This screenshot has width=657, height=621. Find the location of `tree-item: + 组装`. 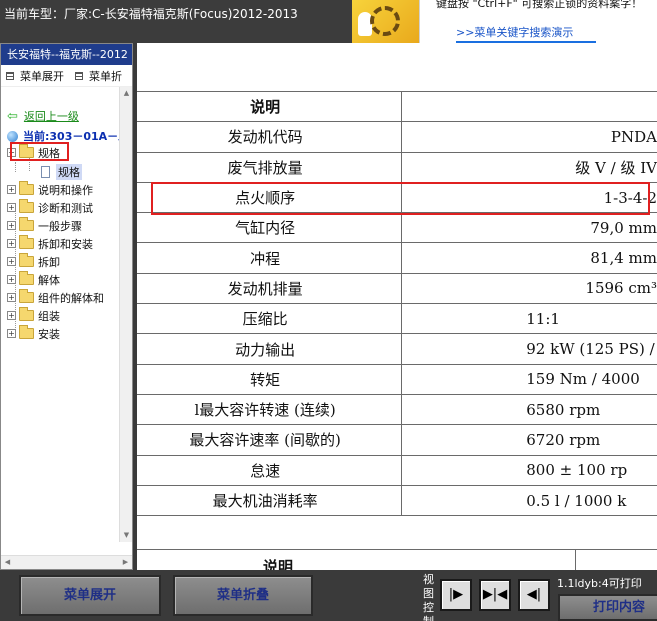

tree-item: + 组装 is located at coordinates (33, 315).